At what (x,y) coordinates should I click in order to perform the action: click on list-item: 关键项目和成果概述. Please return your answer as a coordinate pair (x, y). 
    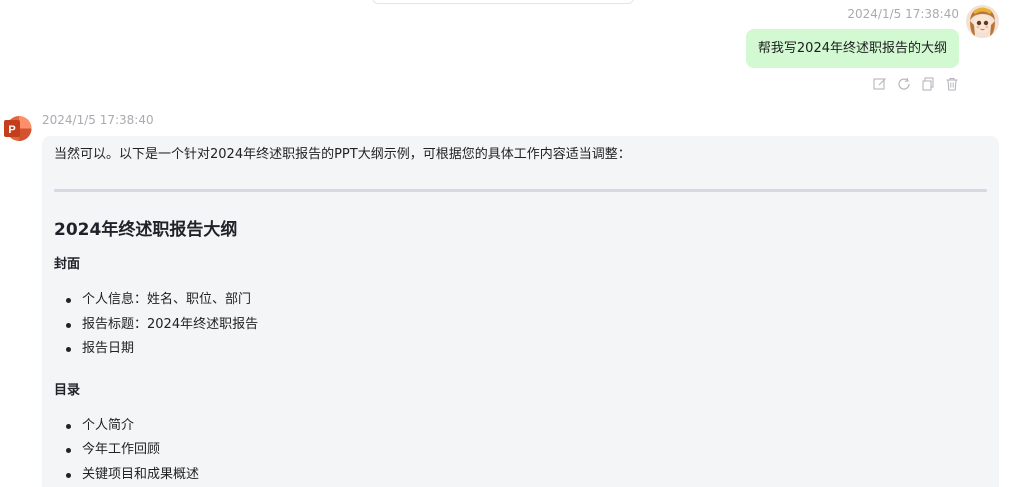
    Looking at the image, I should click on (526, 476).